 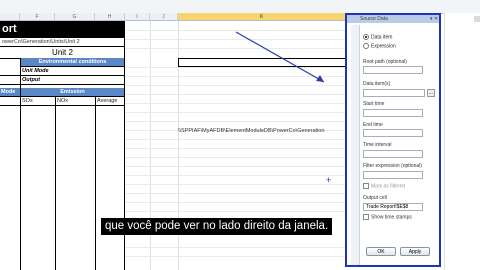 What do you see at coordinates (62, 29) in the screenshot?
I see `report-title: ort` at bounding box center [62, 29].